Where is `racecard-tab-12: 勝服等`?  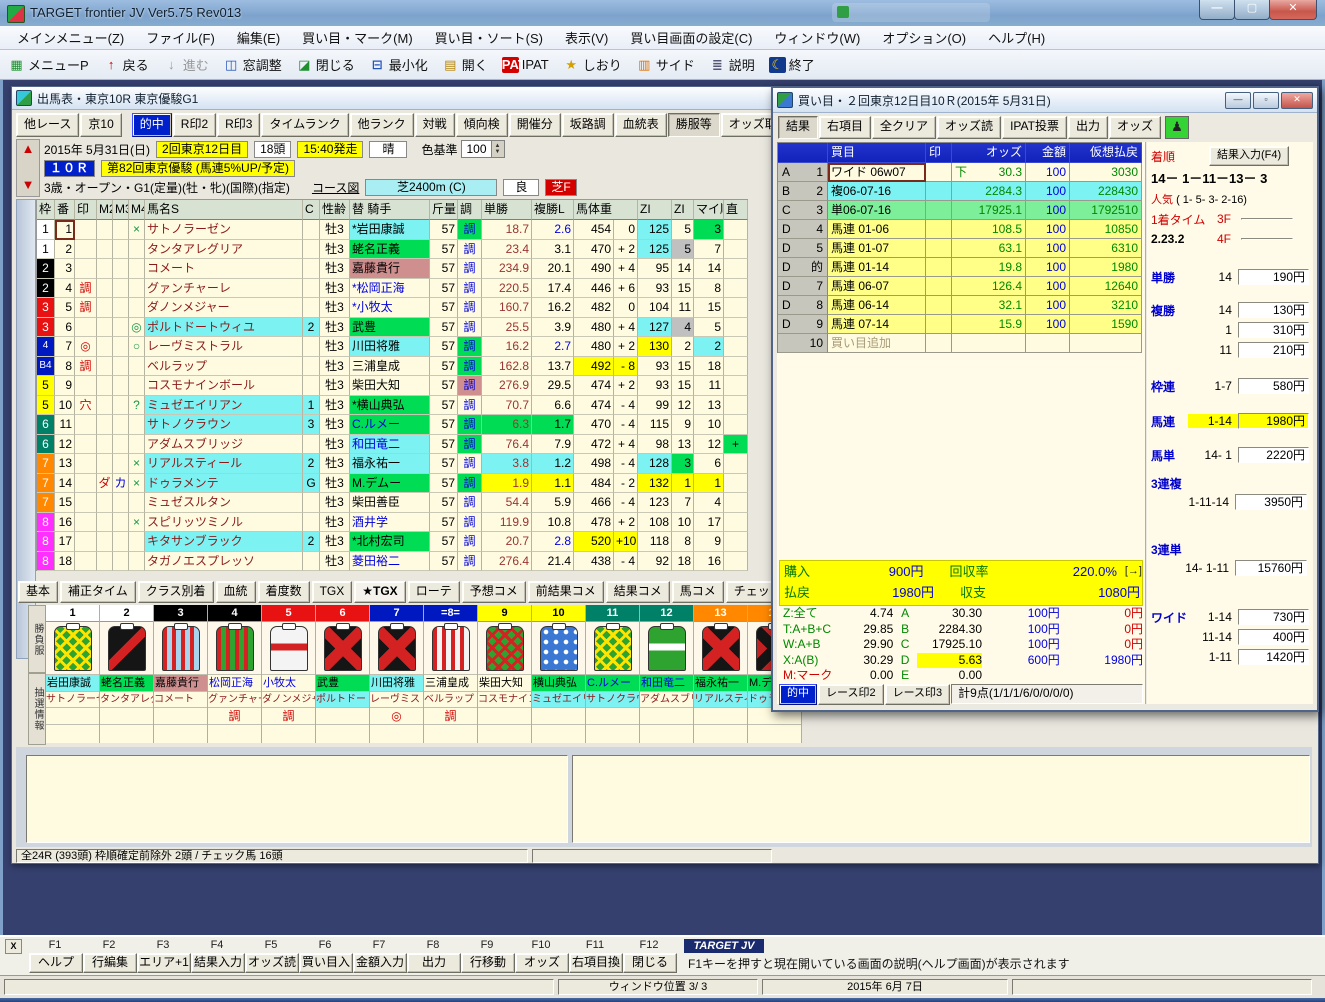
racecard-tab-12: 勝服等 is located at coordinates (693, 125).